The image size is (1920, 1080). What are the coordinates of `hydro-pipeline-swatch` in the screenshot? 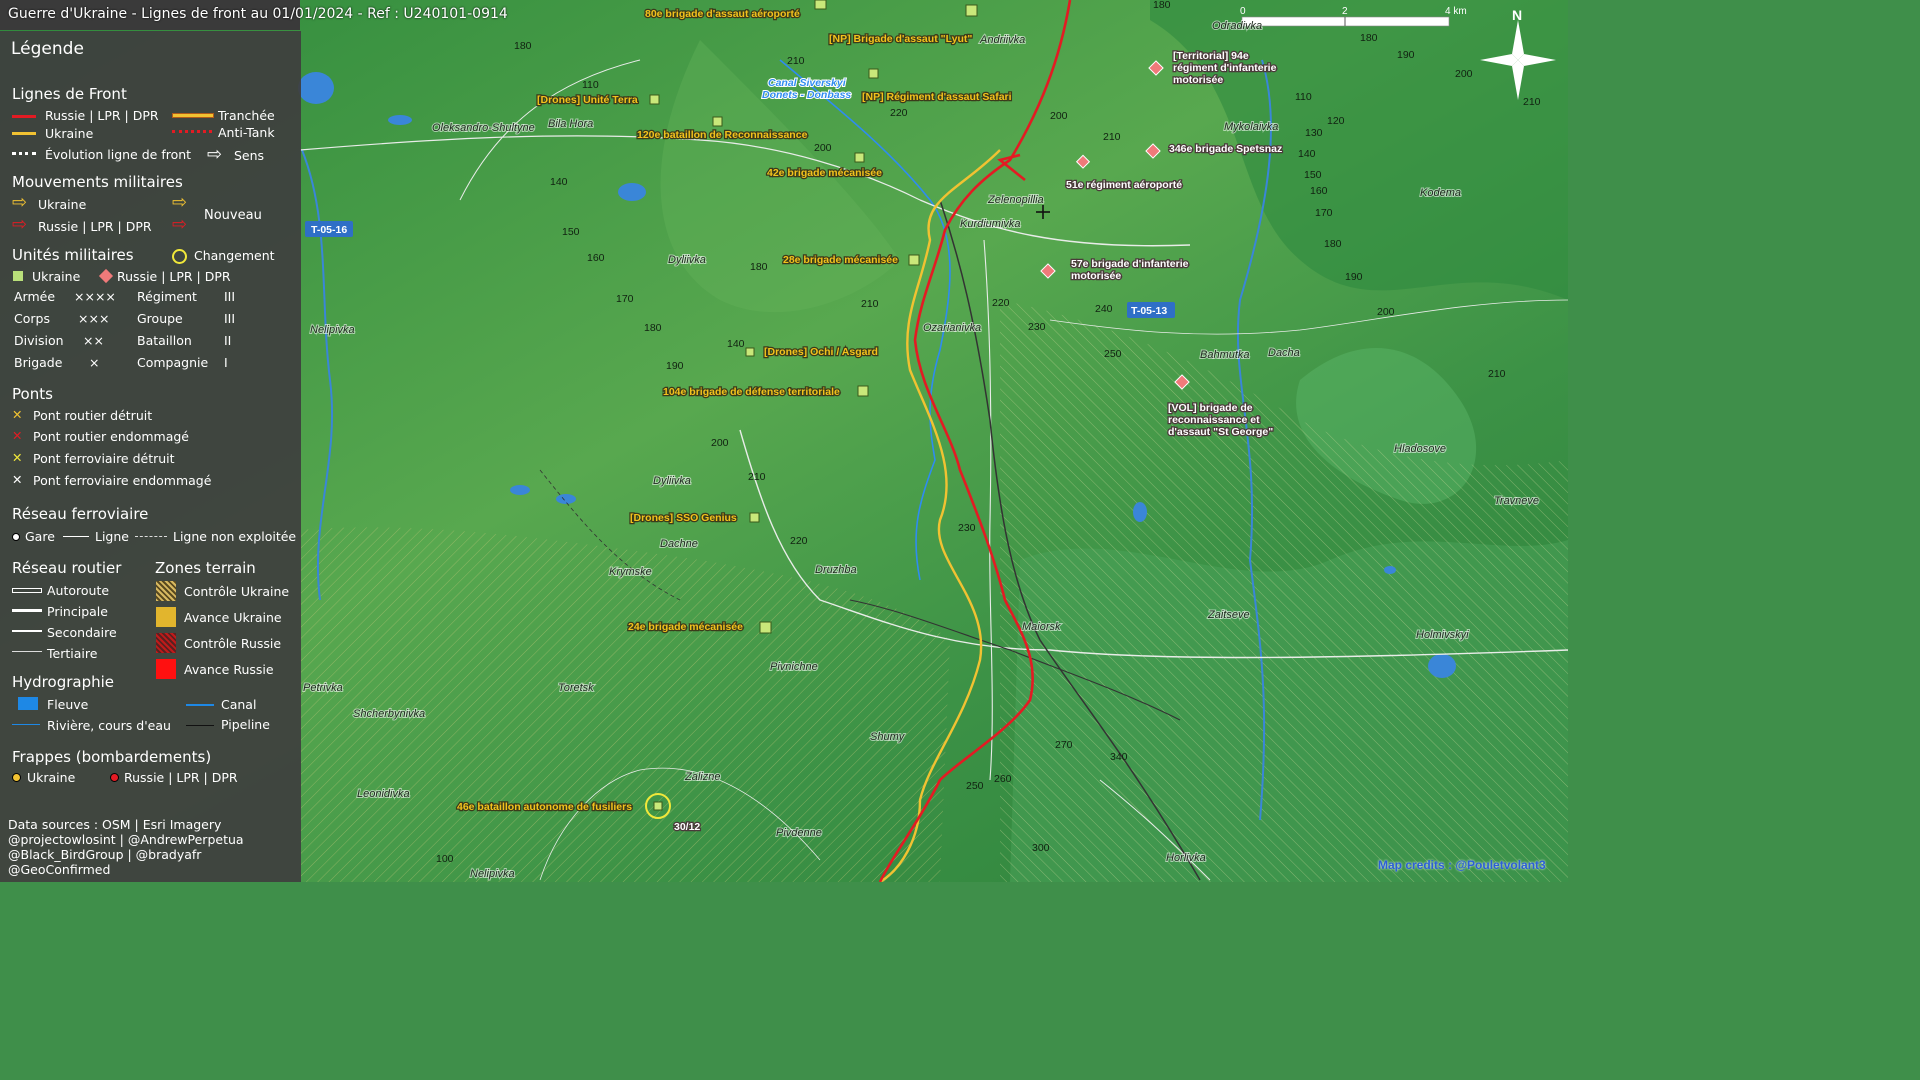 It's located at (200, 725).